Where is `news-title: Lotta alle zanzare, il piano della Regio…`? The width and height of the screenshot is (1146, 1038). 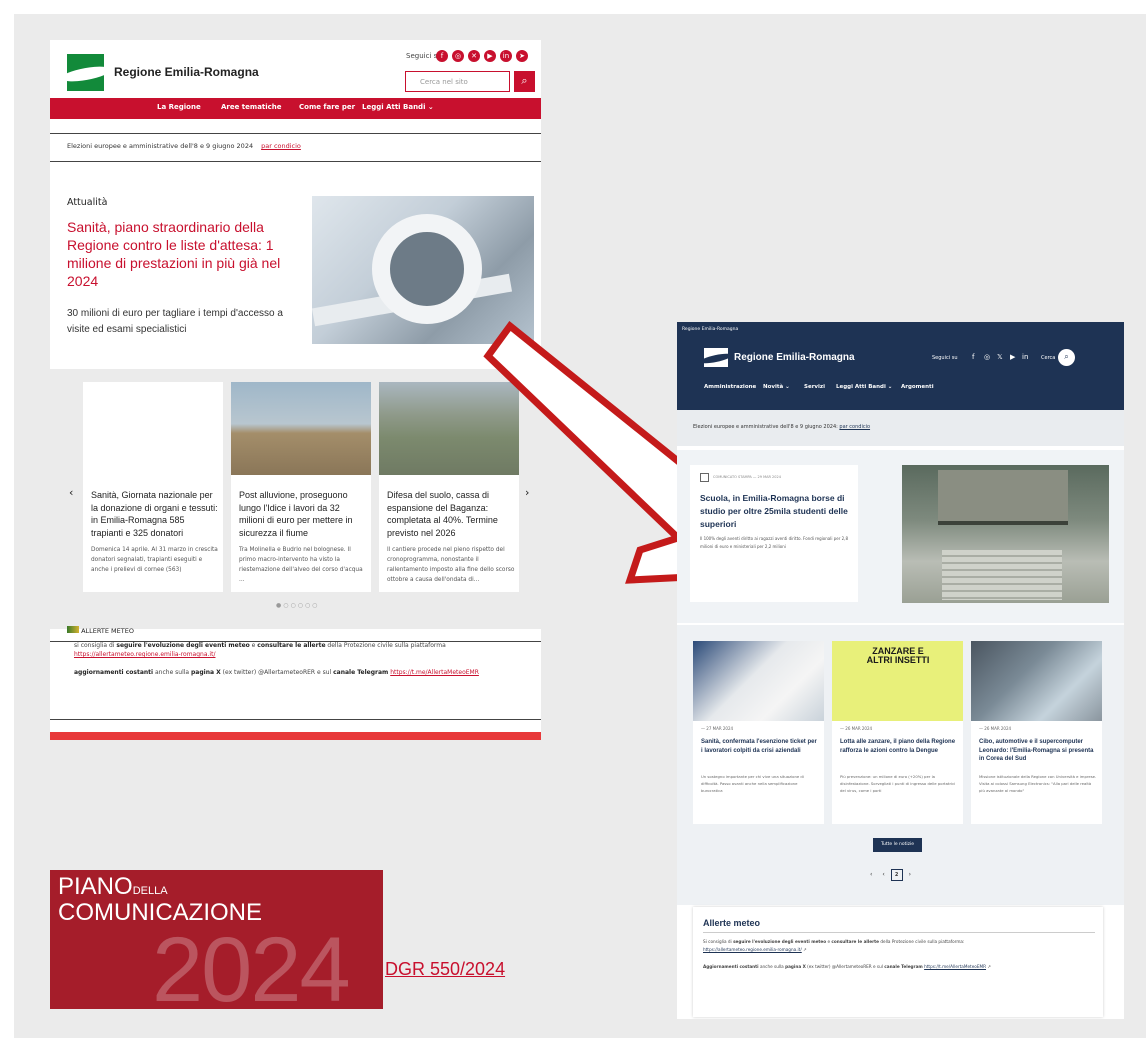
news-title: Lotta alle zanzare, il piano della Regio… is located at coordinates (898, 746).